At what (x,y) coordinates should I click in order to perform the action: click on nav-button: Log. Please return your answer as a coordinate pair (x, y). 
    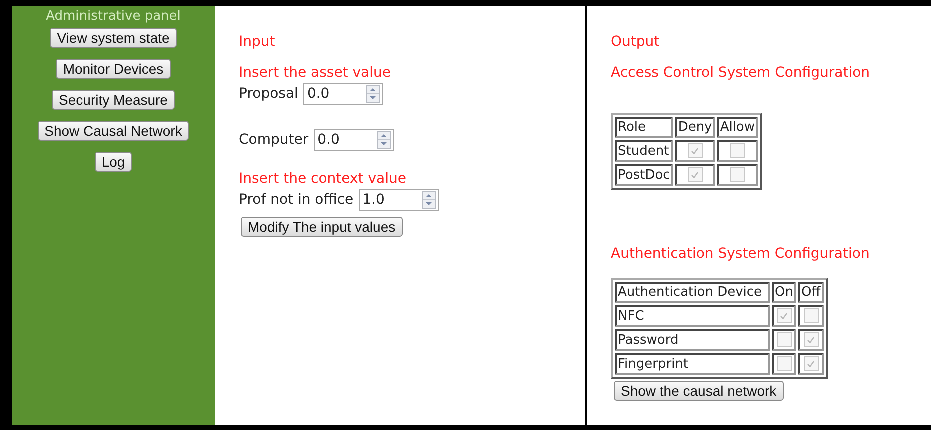
    Looking at the image, I should click on (113, 162).